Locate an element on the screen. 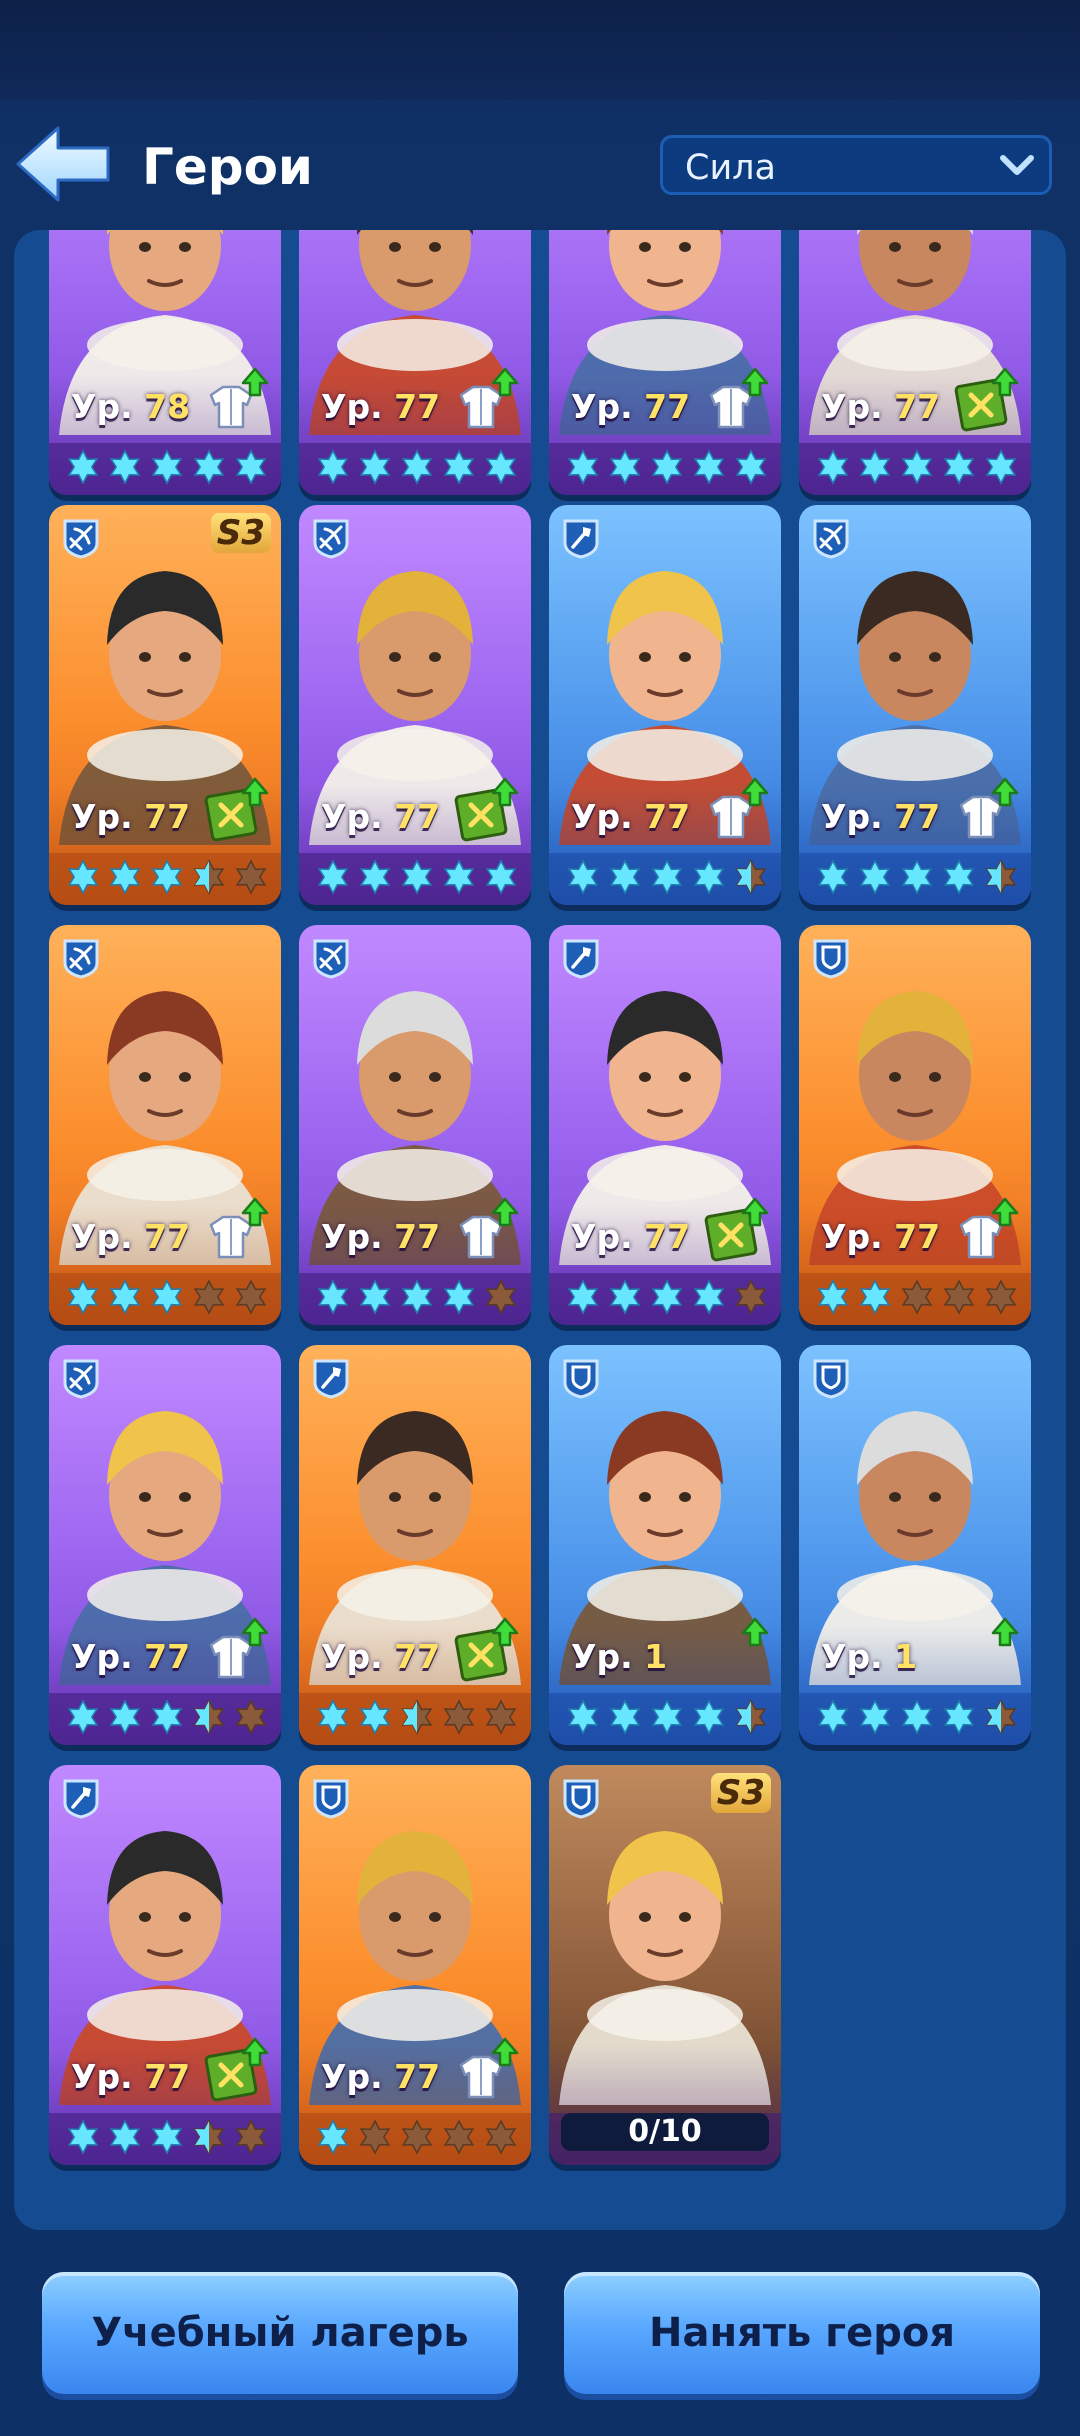 The height and width of the screenshot is (2436, 1080). hero-card: S3 Ур. 77 is located at coordinates (165, 705).